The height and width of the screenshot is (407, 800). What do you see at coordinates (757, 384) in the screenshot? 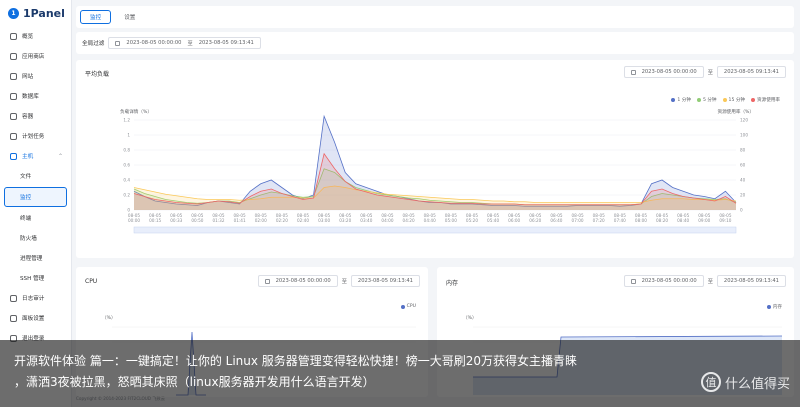
I see `watermark-text: 什么值得买` at bounding box center [757, 384].